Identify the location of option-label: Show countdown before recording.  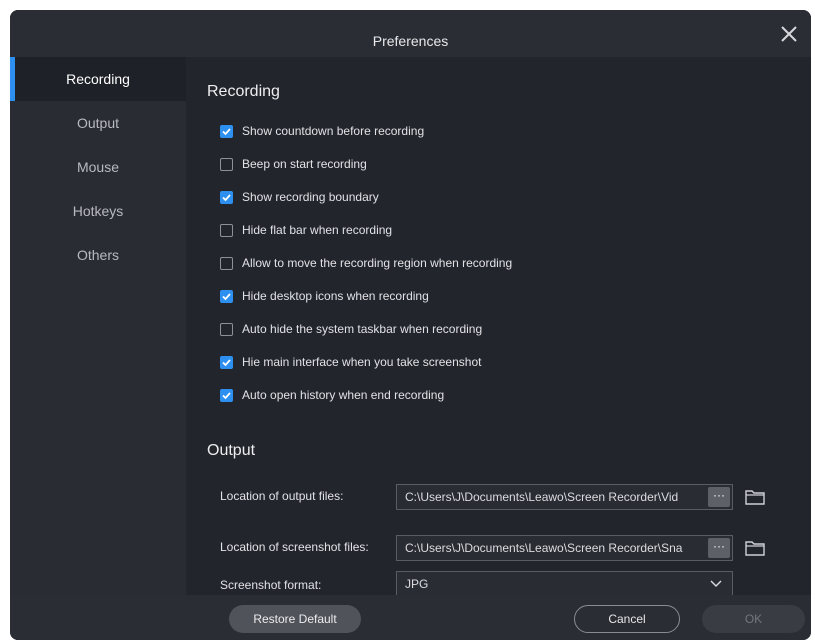
(333, 131).